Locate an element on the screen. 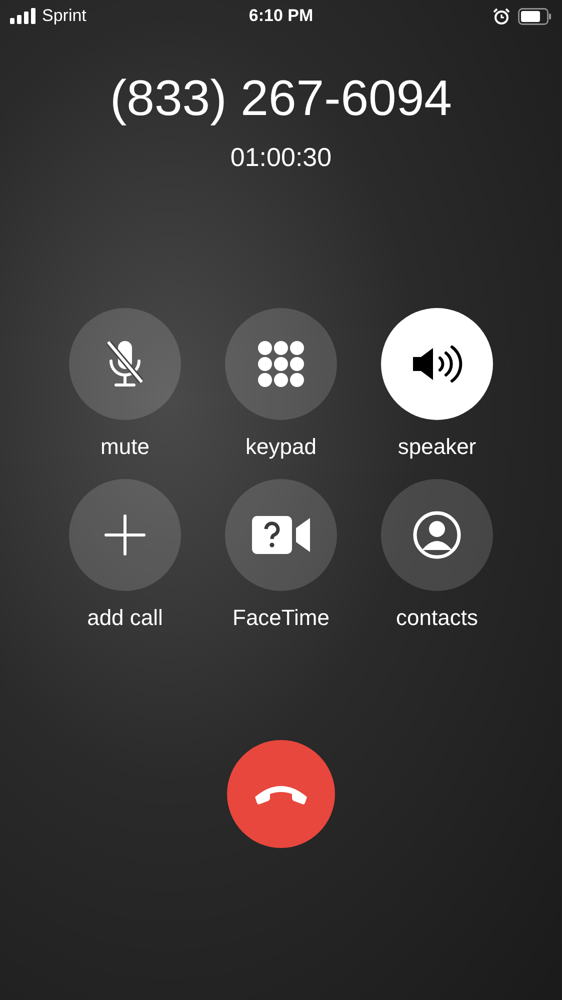  call-duration: 01:00:30 is located at coordinates (281, 157).